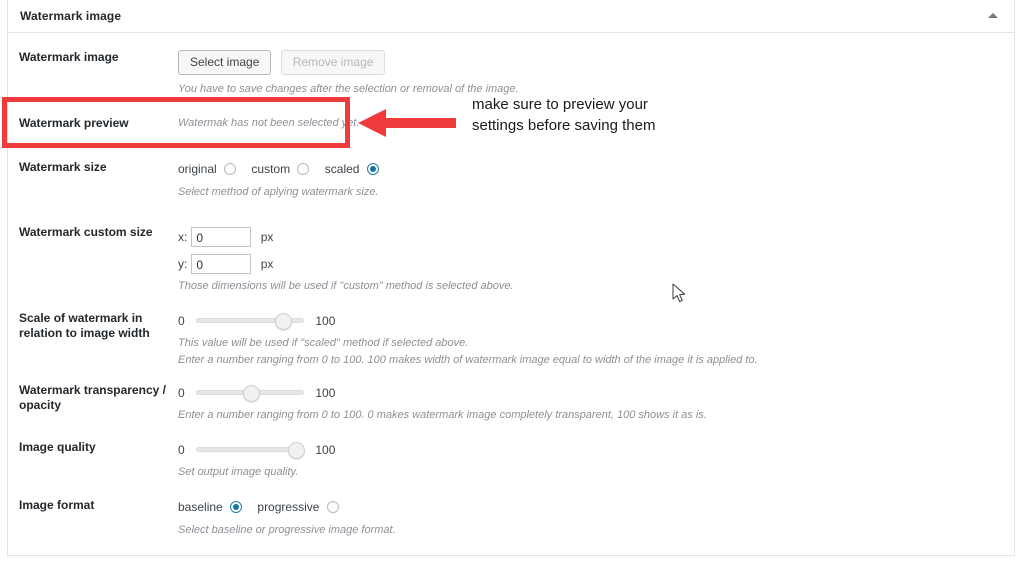  What do you see at coordinates (342, 168) in the screenshot?
I see `radio-label-scaled: scaled` at bounding box center [342, 168].